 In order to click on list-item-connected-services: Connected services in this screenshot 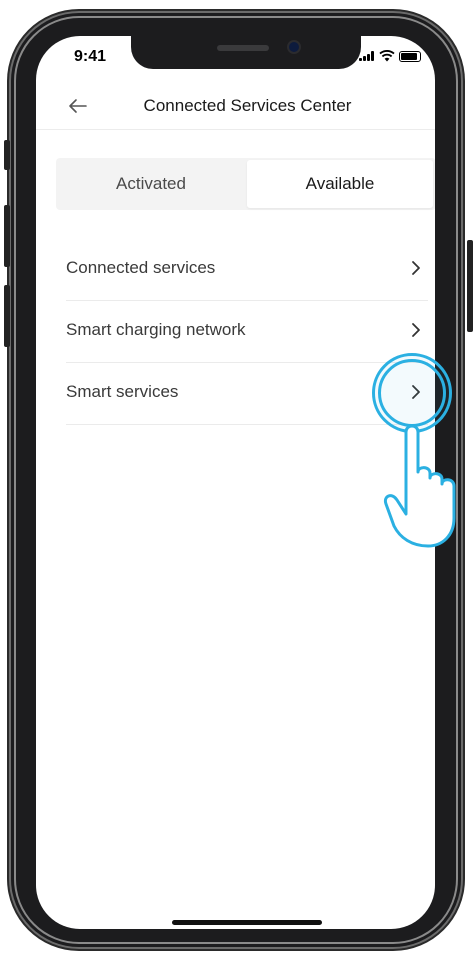, I will do `click(247, 270)`.